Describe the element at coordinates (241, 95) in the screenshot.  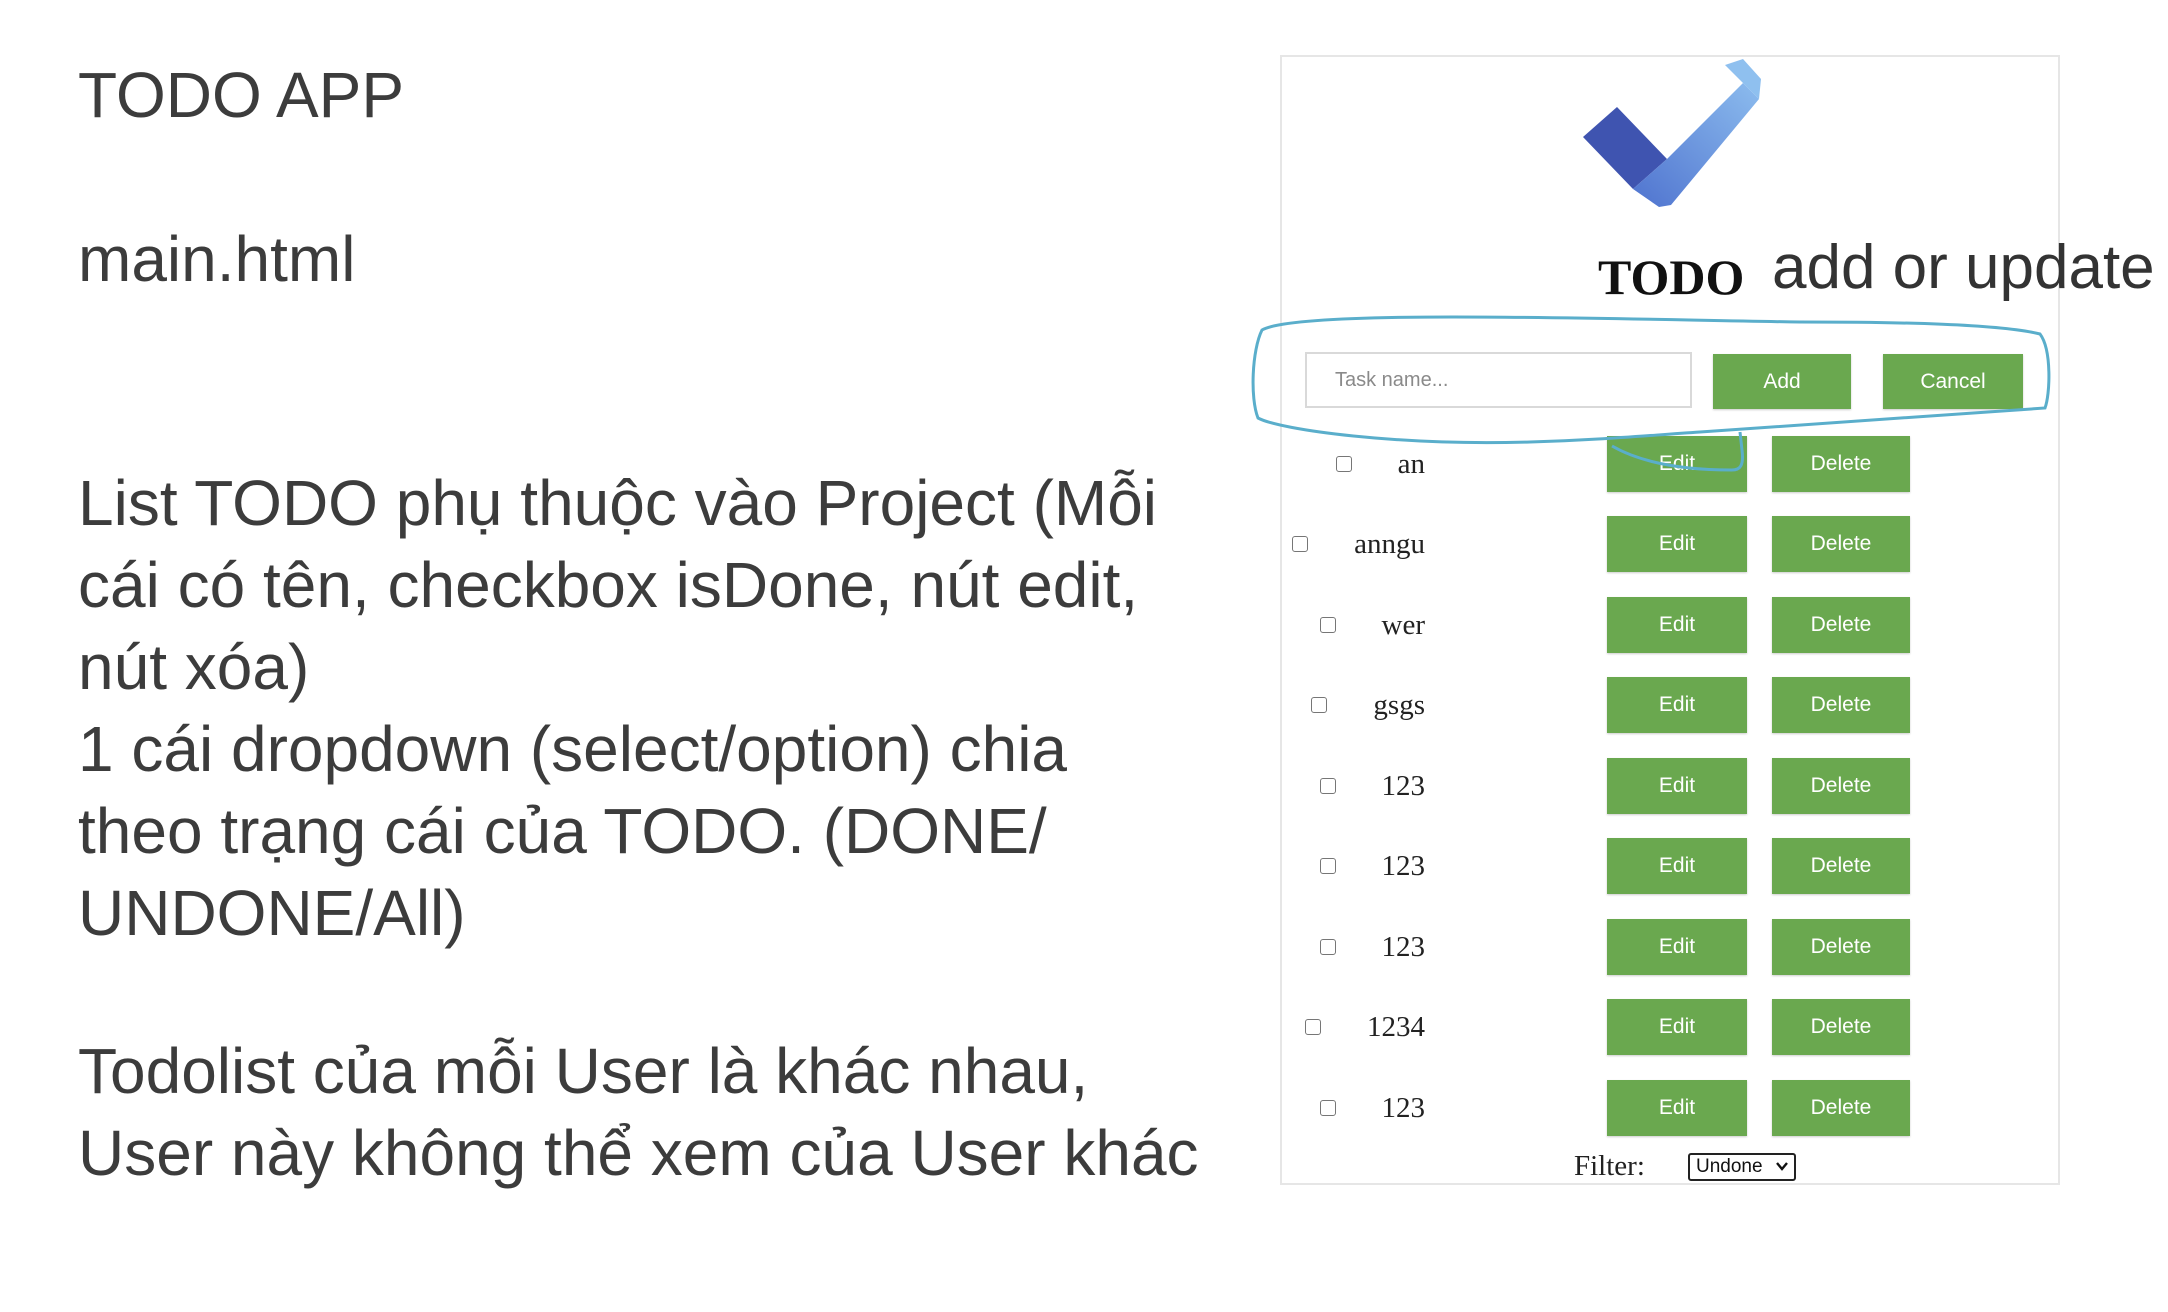
I see `notes-title: TODO APP` at that location.